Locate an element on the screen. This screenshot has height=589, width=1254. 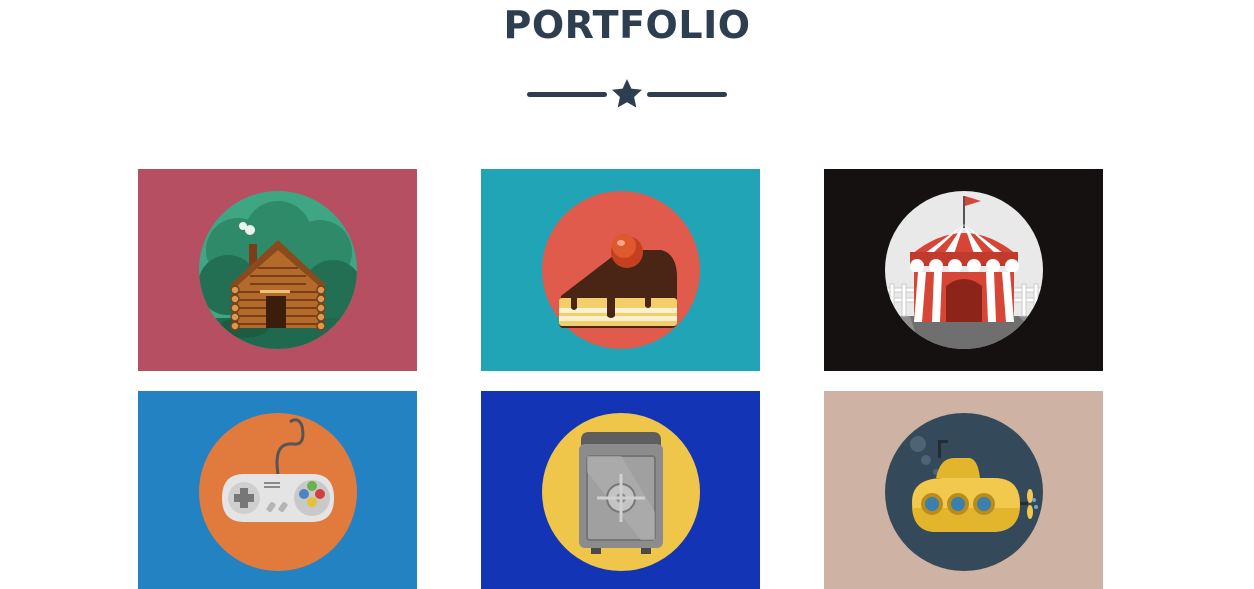
portfolio-item-submarine is located at coordinates (963, 490).